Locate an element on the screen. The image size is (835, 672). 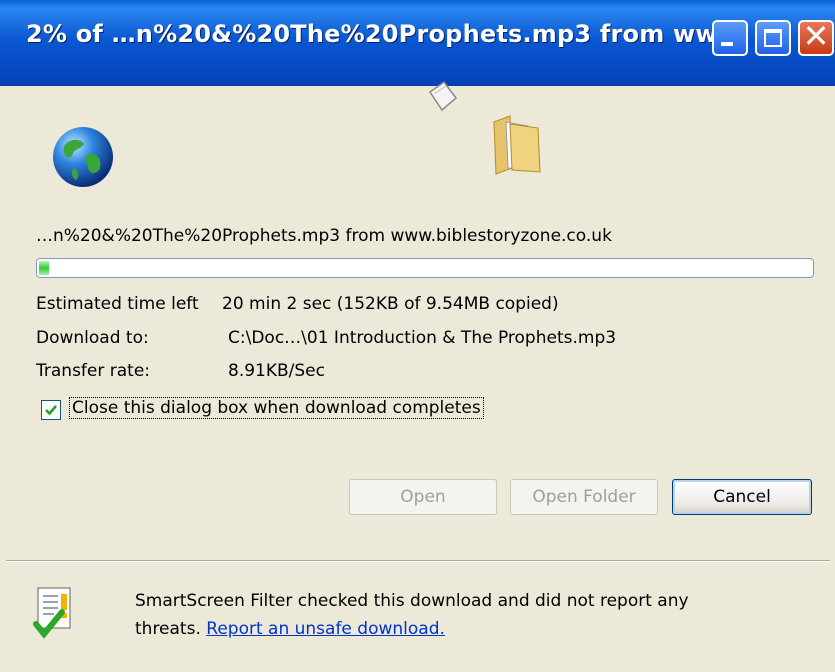
minimize-icon is located at coordinates (727, 44).